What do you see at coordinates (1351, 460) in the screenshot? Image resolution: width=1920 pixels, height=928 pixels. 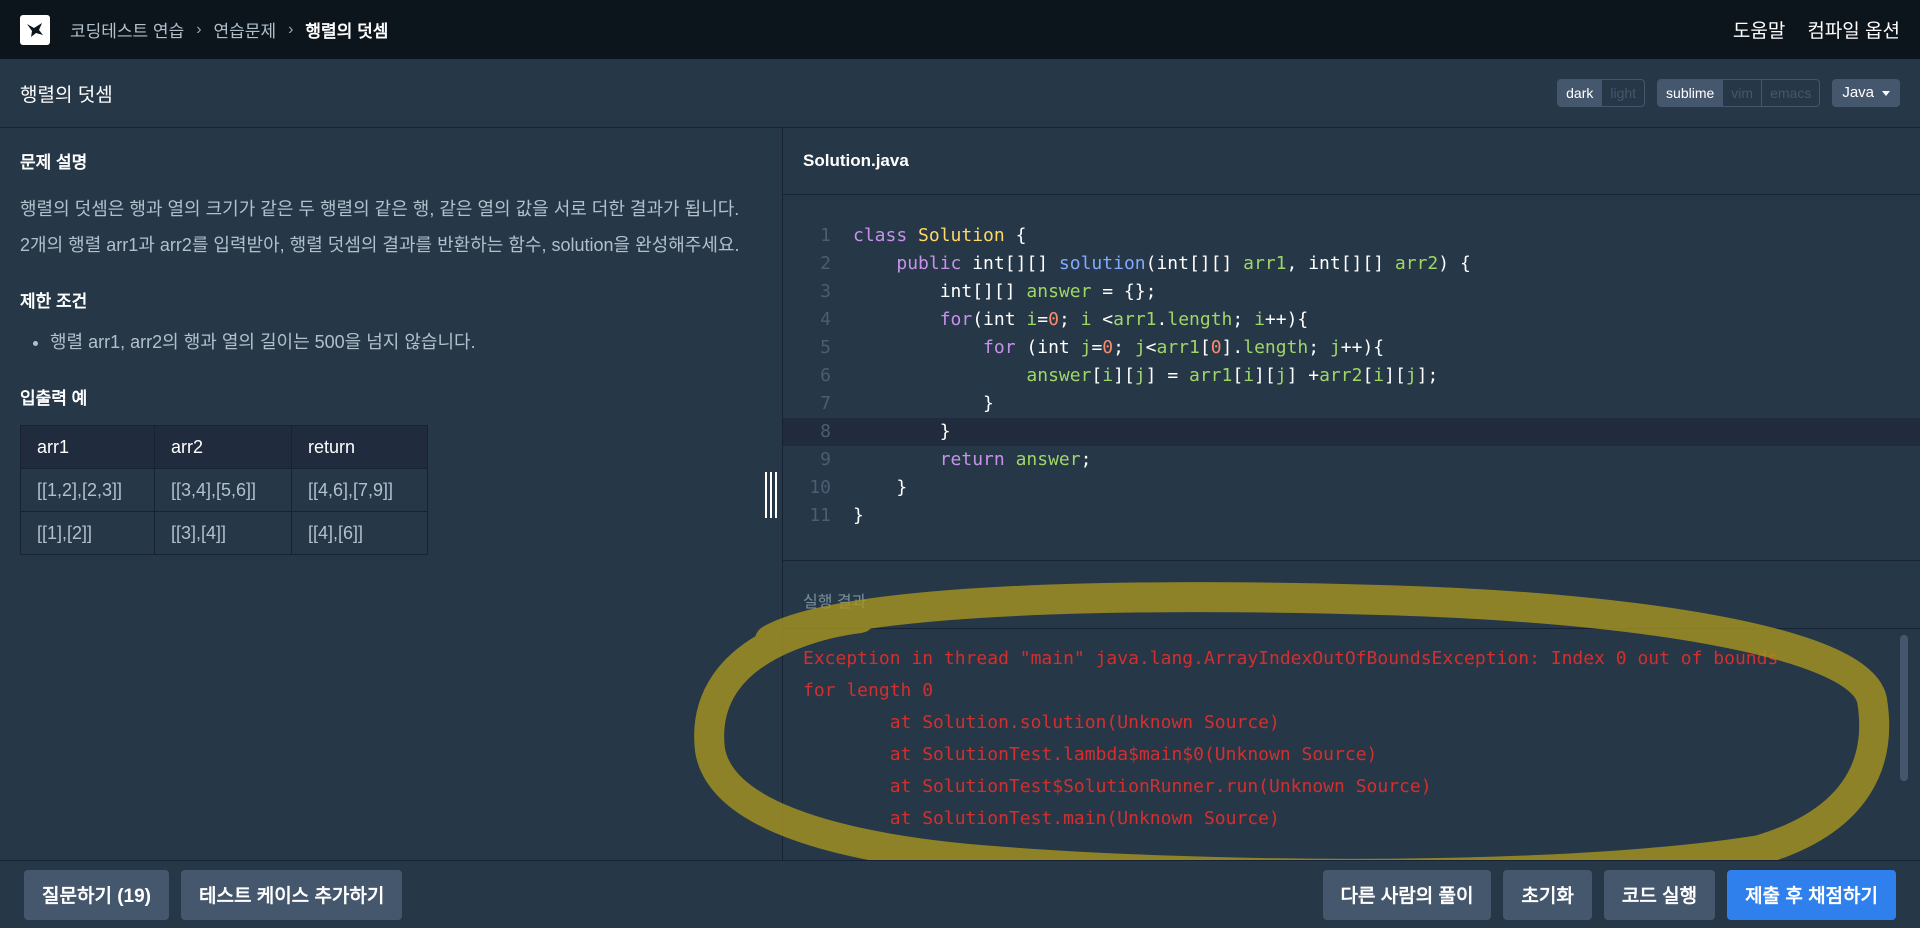 I see `code-line: 9 return answer;` at bounding box center [1351, 460].